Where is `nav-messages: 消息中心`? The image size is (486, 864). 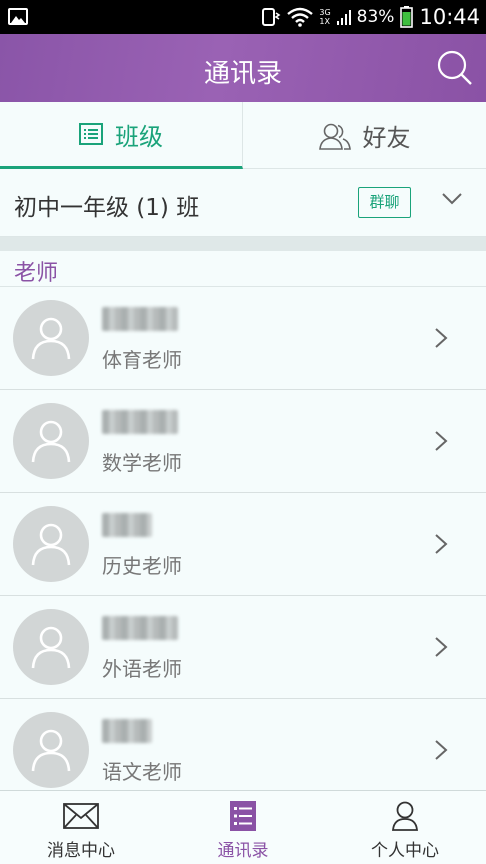
nav-messages: 消息中心 is located at coordinates (81, 827).